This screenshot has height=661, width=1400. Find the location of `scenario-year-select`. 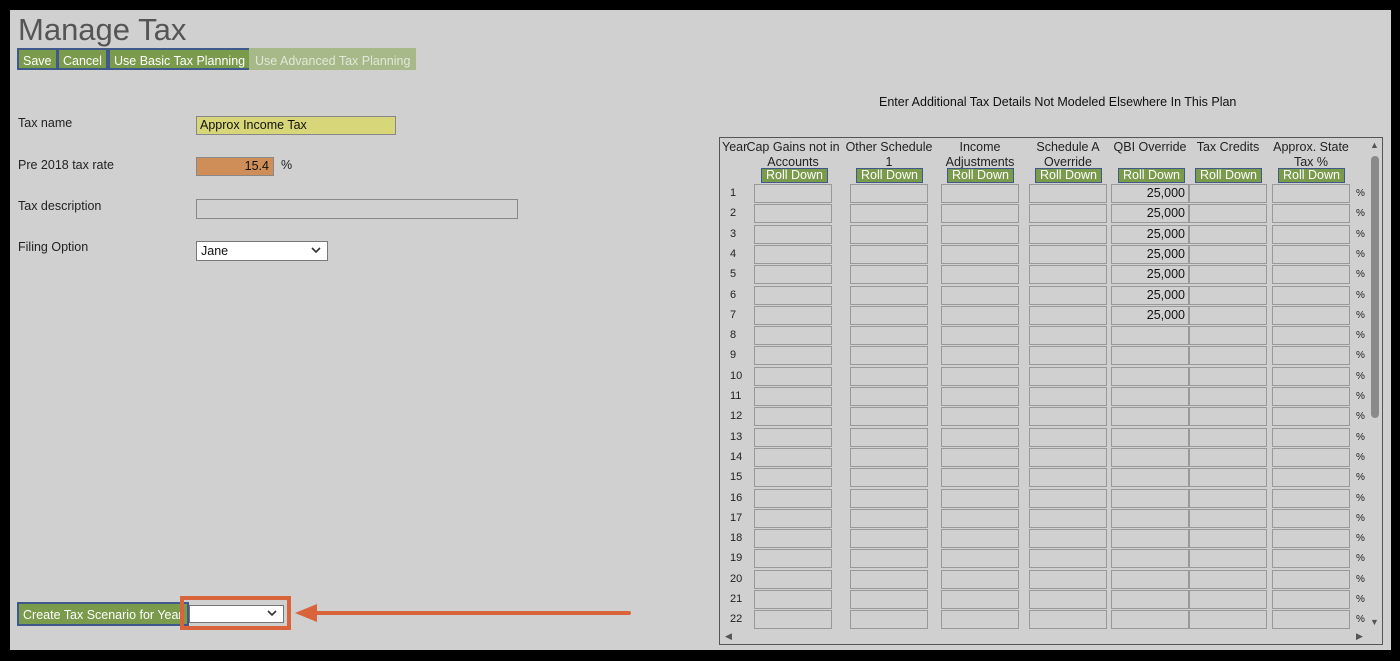

scenario-year-select is located at coordinates (236, 614).